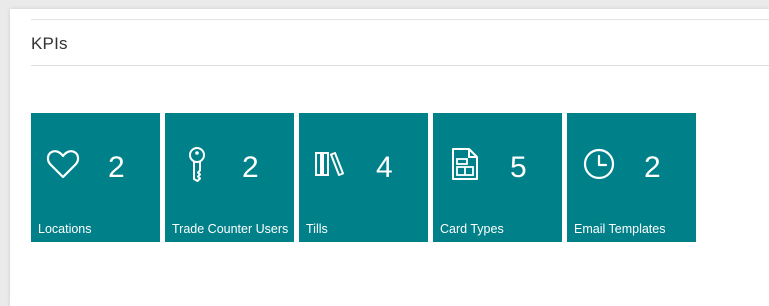  Describe the element at coordinates (331, 164) in the screenshot. I see `library-books-icon` at that location.